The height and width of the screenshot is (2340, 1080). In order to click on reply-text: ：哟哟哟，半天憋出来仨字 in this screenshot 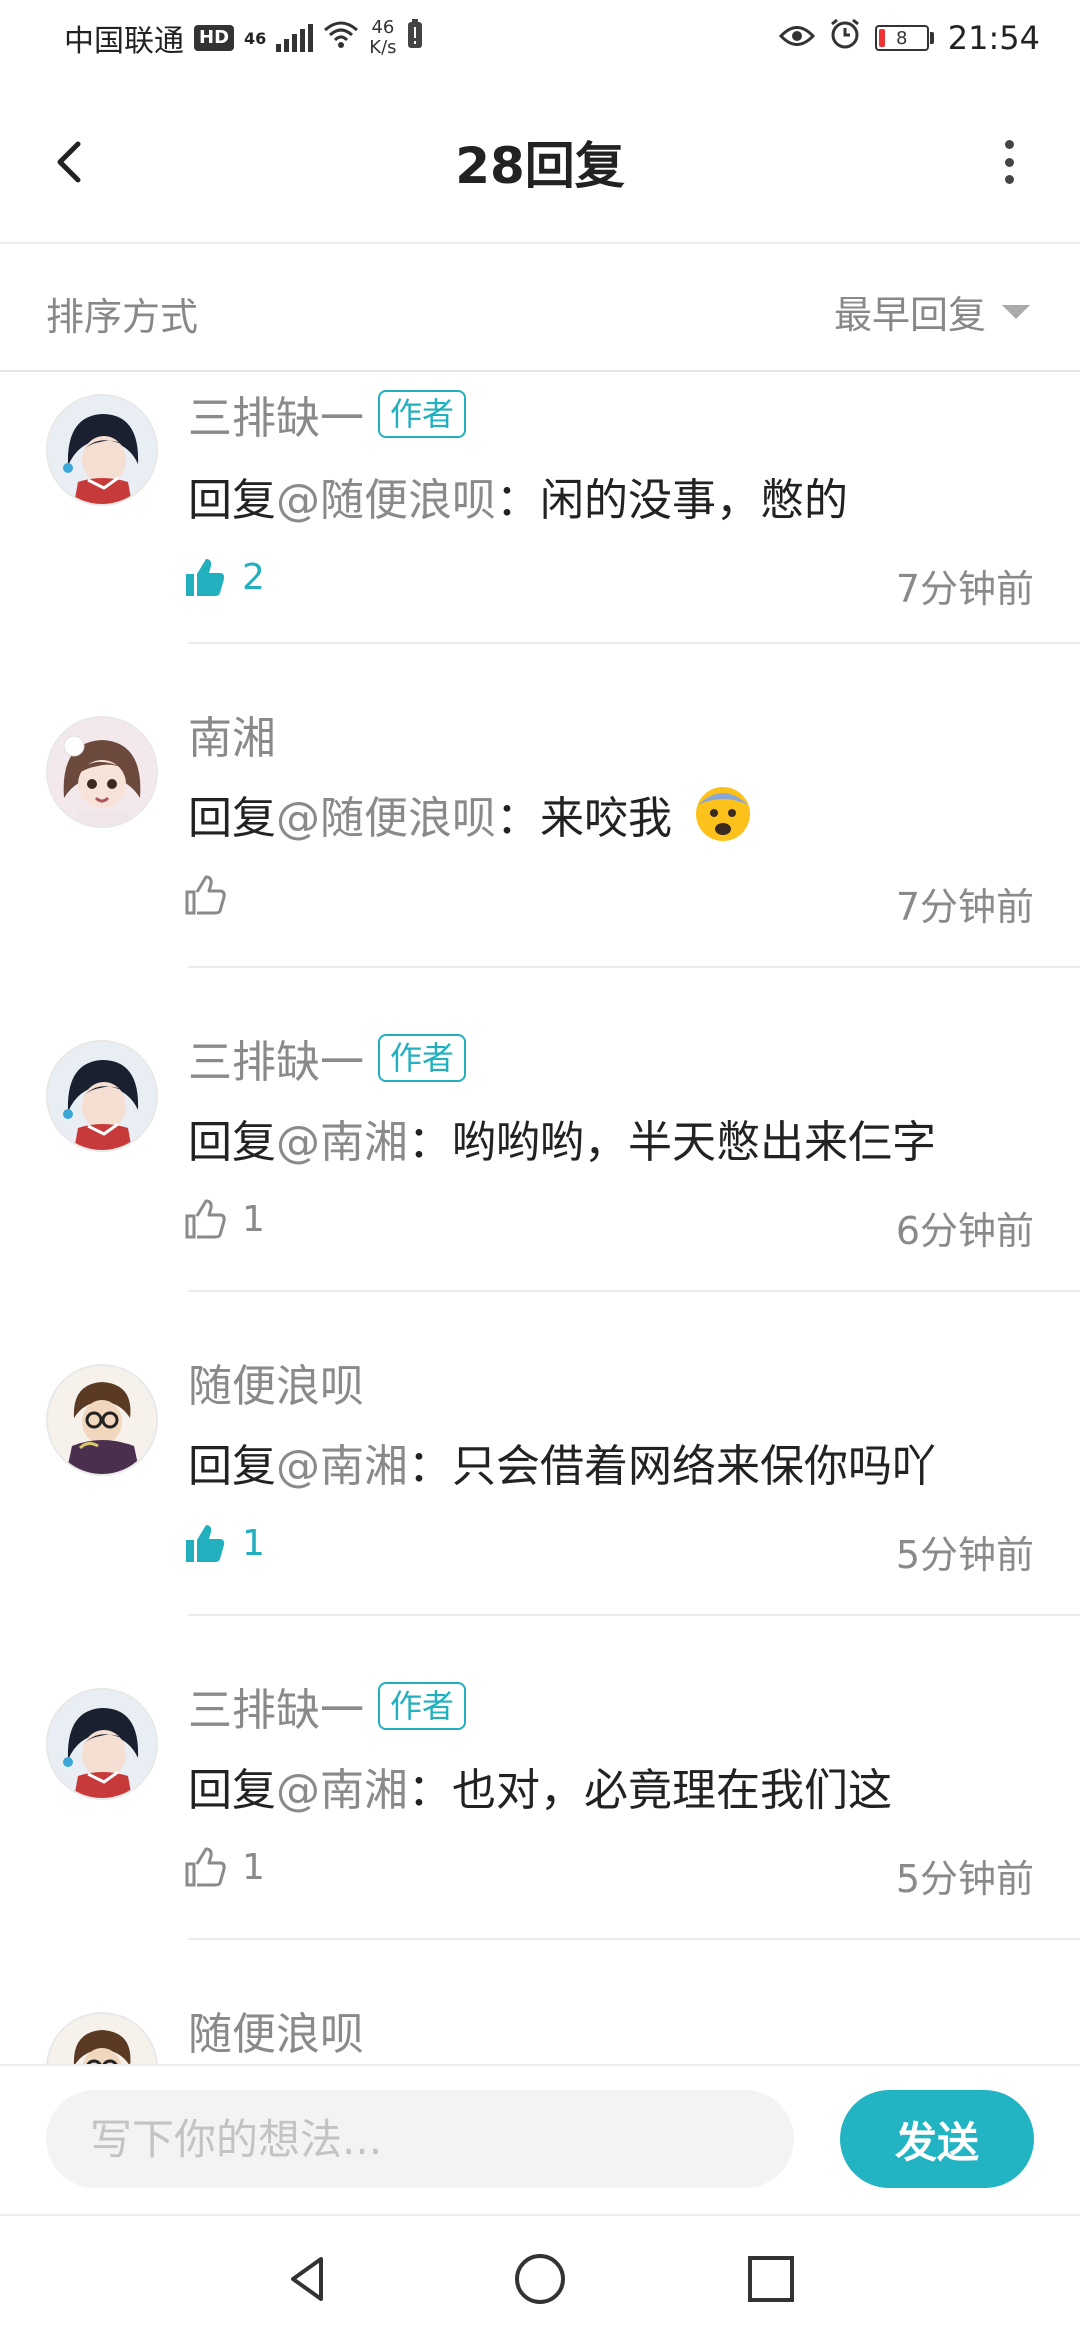, I will do `click(672, 1142)`.